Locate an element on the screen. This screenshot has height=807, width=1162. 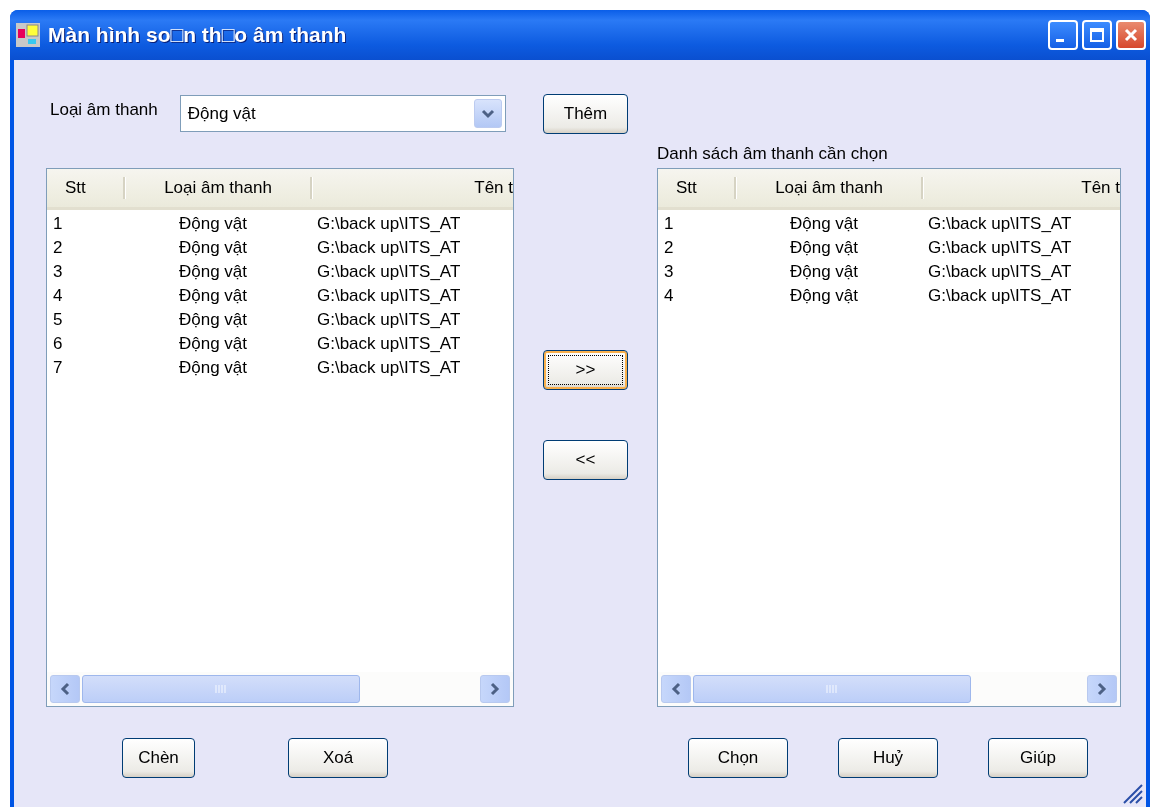
list-label: Danh sách âm thanh cần chọn is located at coordinates (773, 154).